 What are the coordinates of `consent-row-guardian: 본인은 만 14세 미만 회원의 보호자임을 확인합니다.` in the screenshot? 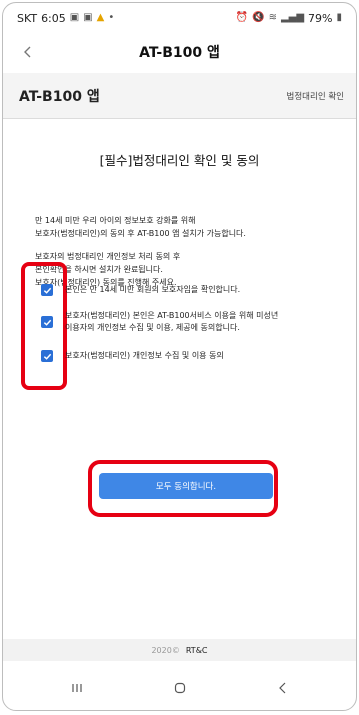 It's located at (140, 290).